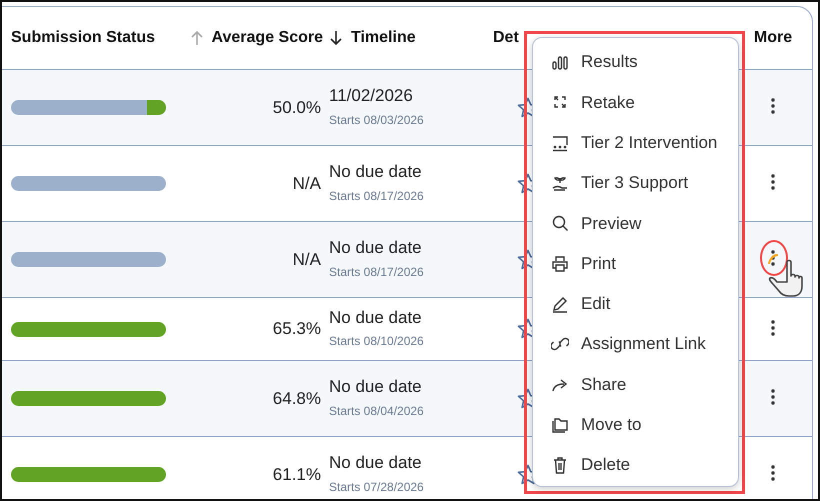 This screenshot has height=501, width=820. I want to click on due-date: 11/02/2026, so click(371, 96).